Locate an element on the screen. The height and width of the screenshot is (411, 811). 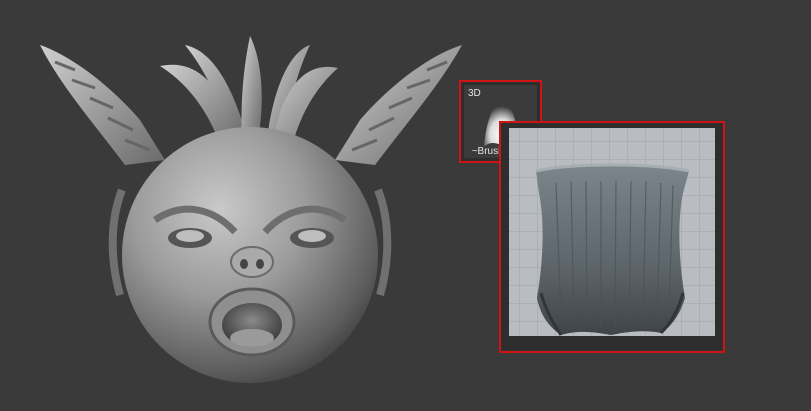
snout is located at coordinates (252, 262).